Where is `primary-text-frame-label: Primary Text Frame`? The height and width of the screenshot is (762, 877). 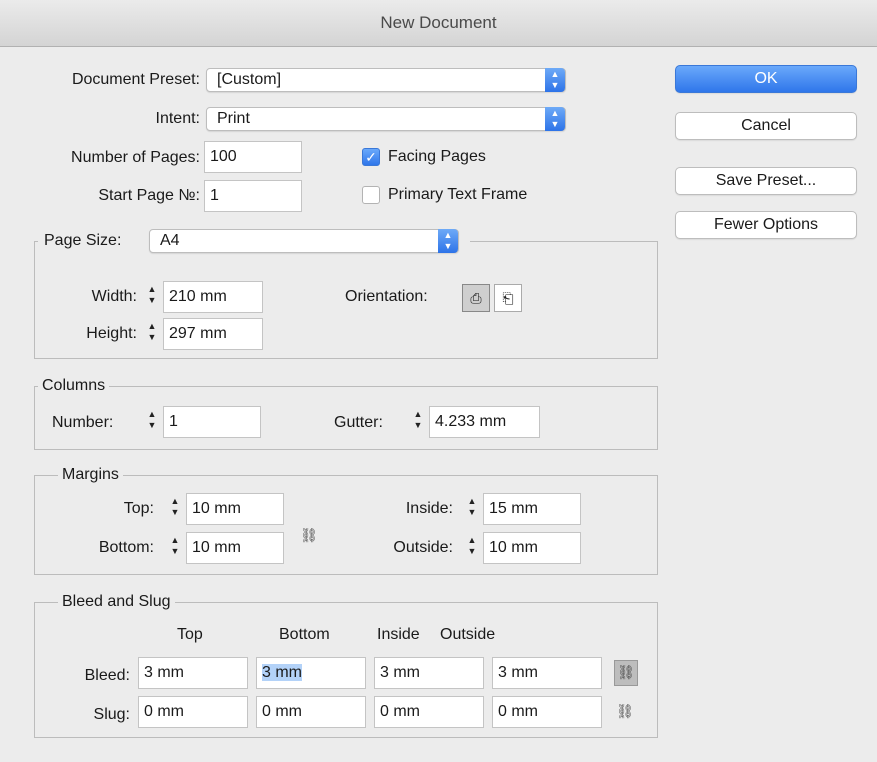
primary-text-frame-label: Primary Text Frame is located at coordinates (458, 194).